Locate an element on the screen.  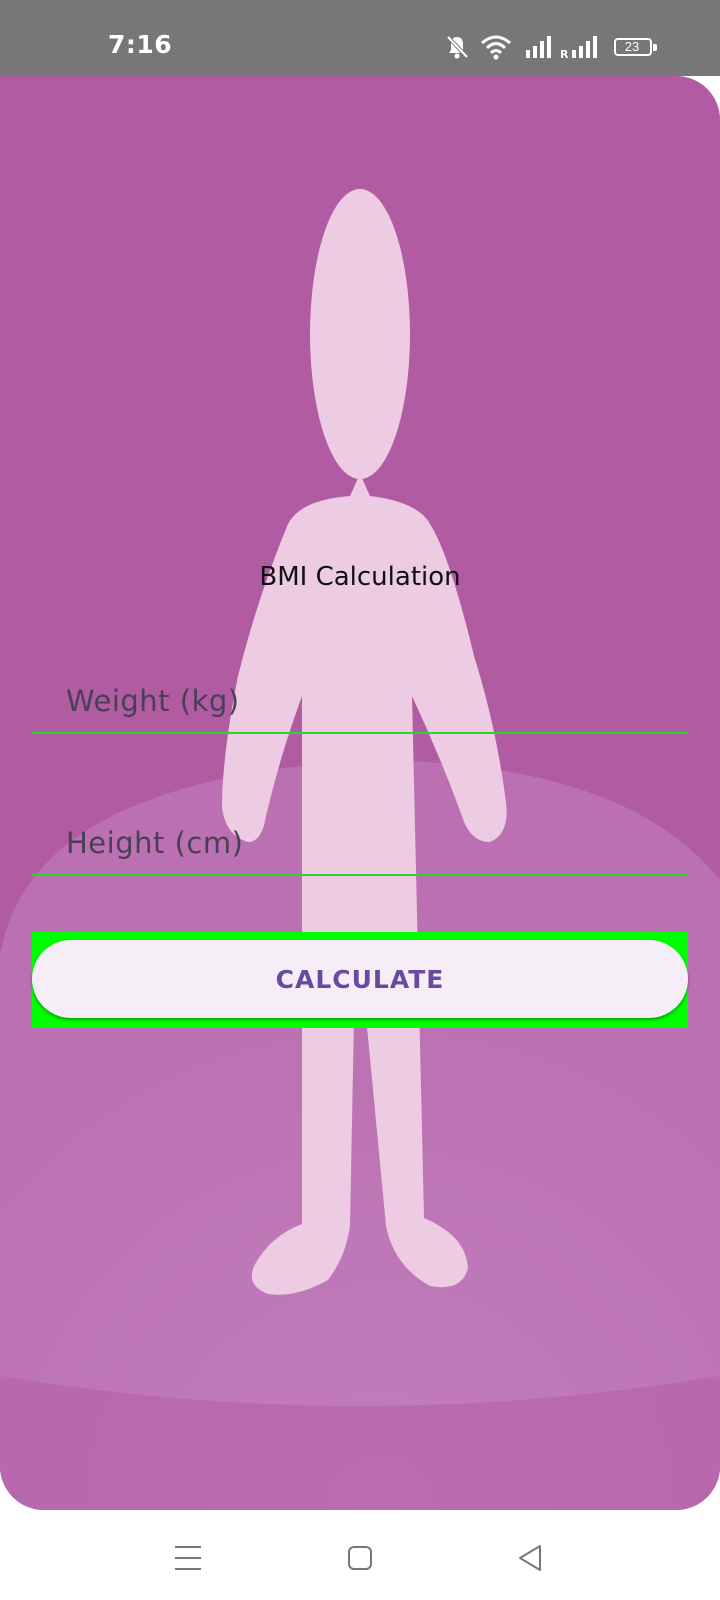
weight-field is located at coordinates (360, 690).